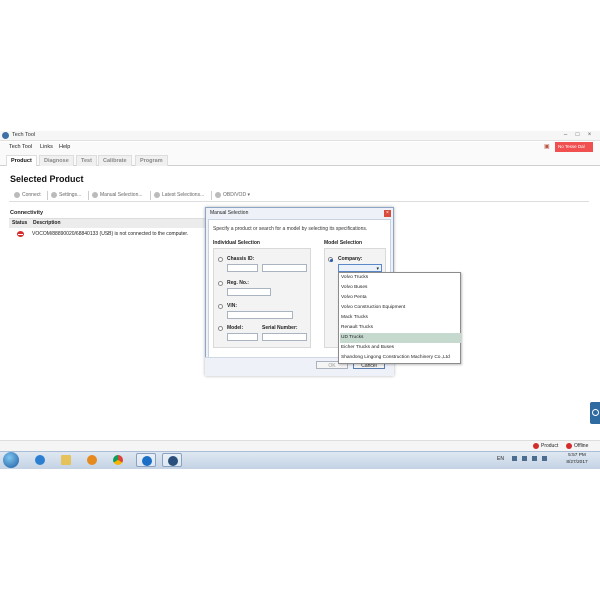  Describe the element at coordinates (27, 195) in the screenshot. I see `connect-button: Connect` at that location.